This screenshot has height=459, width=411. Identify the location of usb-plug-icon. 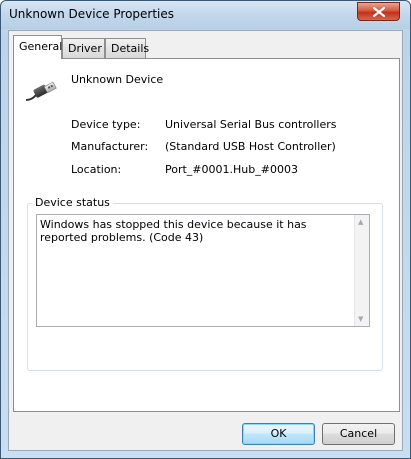
(41, 91).